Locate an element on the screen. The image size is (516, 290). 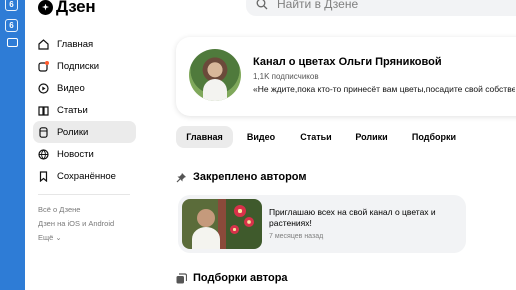
sidebar-item-articles: Статьи is located at coordinates (84, 110).